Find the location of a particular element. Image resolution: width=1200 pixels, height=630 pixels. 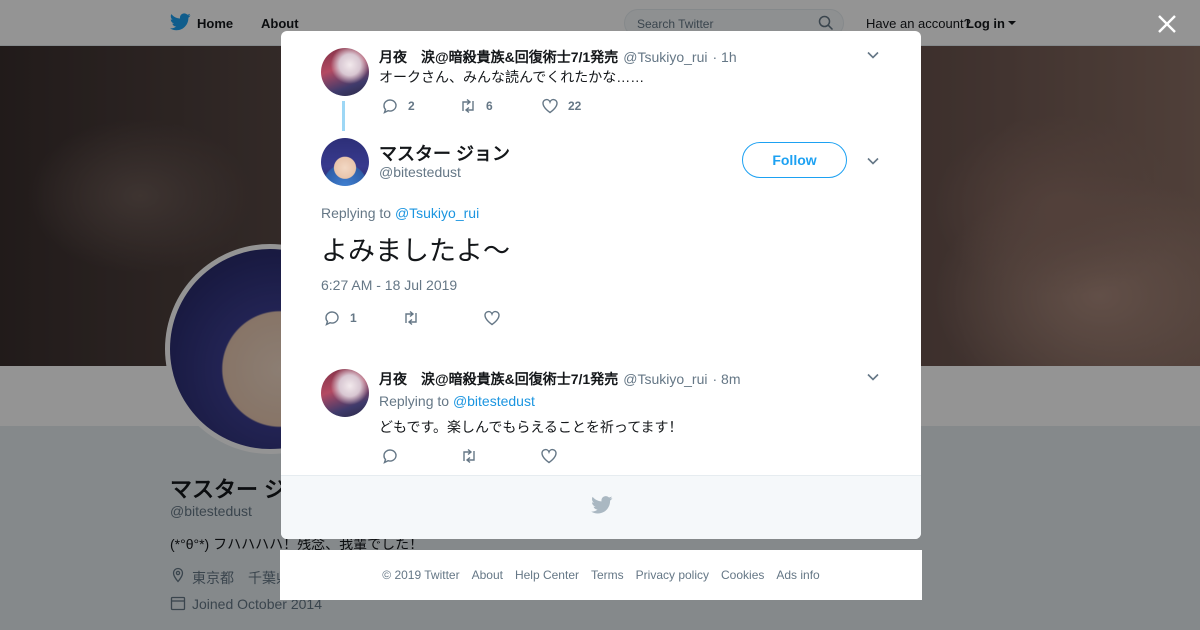

replying-to: Replying to @Tsukiyo_rui is located at coordinates (400, 213).